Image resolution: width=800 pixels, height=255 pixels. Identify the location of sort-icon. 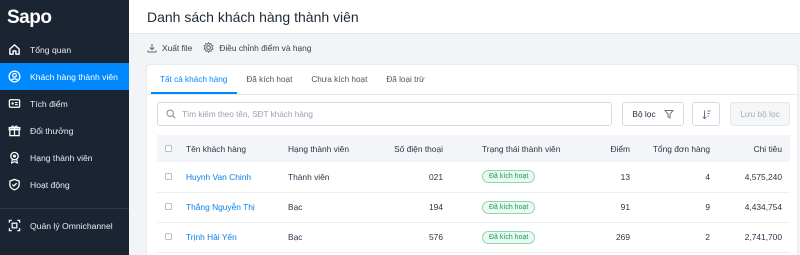
(705, 114).